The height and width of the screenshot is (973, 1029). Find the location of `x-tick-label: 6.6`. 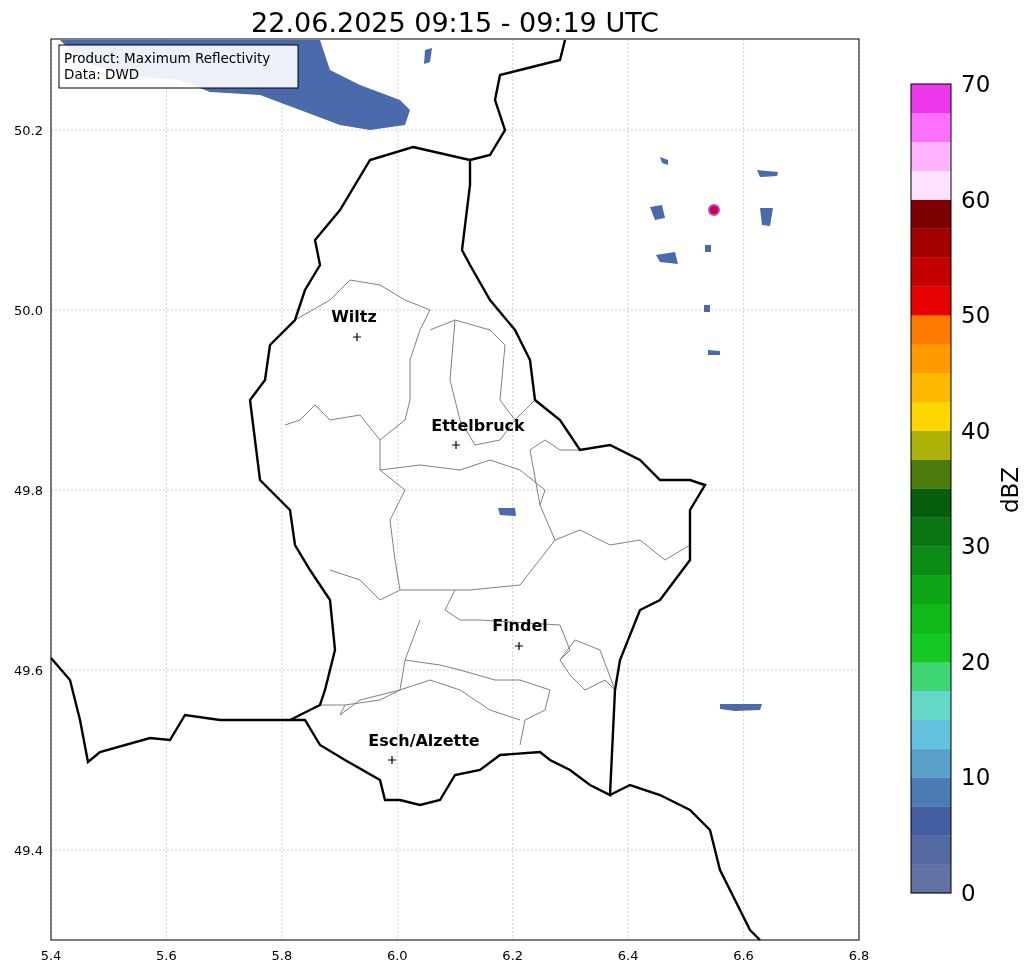

x-tick-label: 6.6 is located at coordinates (743, 955).